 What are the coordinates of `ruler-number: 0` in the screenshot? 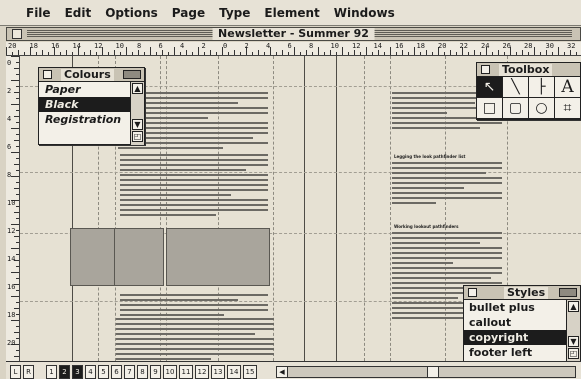 It's located at (9, 63).